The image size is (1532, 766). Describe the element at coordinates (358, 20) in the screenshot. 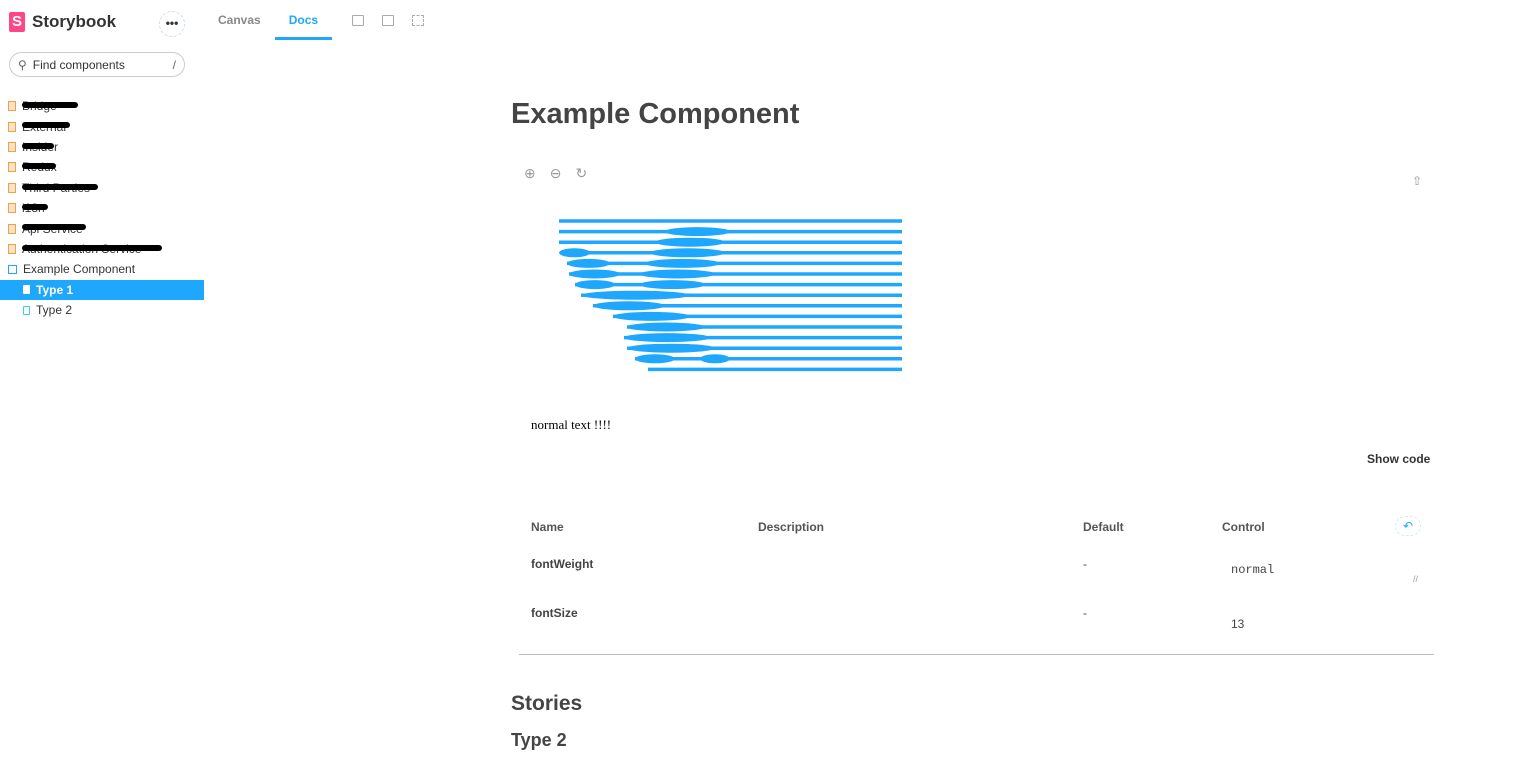

I see `background-icon` at that location.